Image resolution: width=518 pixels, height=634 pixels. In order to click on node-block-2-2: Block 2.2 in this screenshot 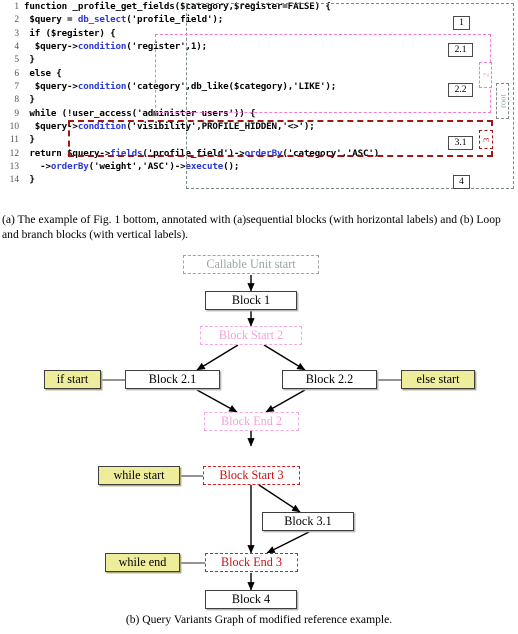, I will do `click(329, 379)`.